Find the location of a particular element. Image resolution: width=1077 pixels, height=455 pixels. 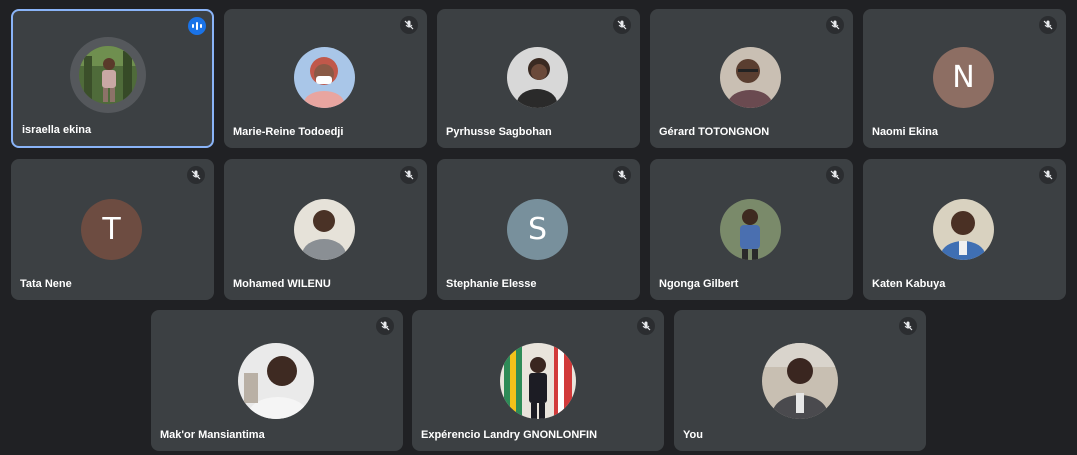

participant-tile: Gérard TOTONGNON is located at coordinates (751, 78).